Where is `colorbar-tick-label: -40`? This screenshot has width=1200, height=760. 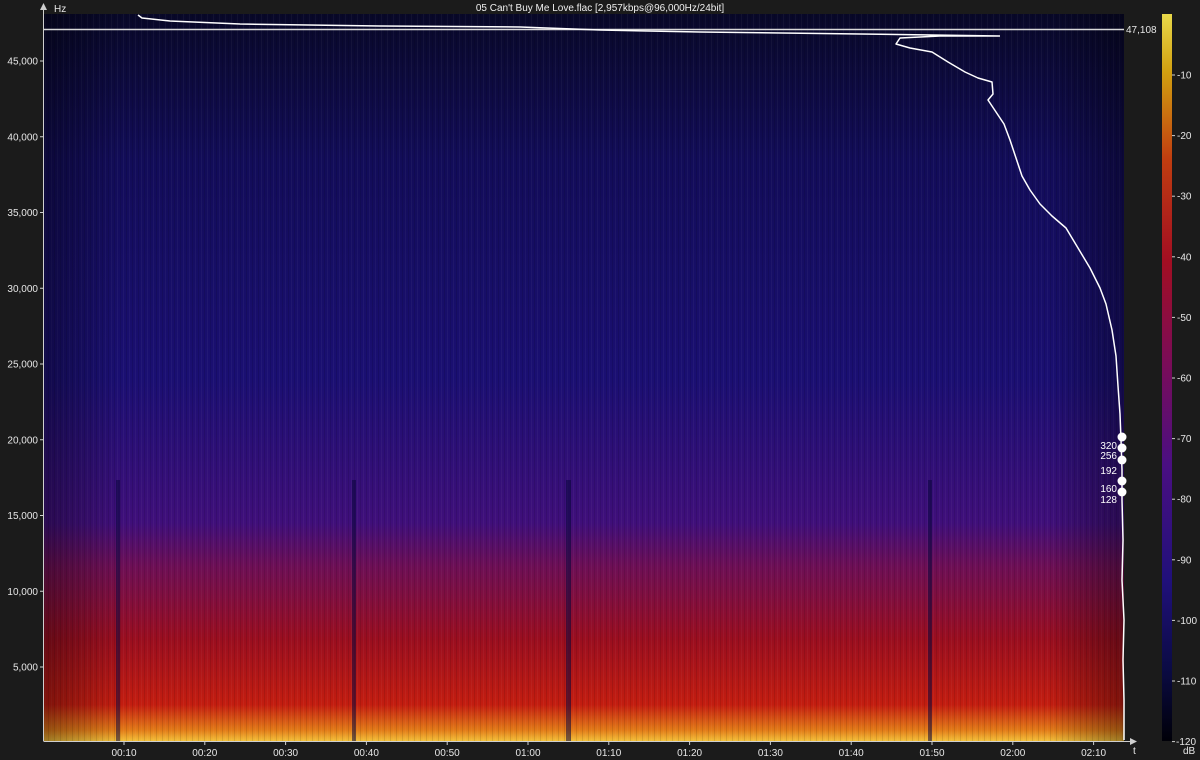 colorbar-tick-label: -40 is located at coordinates (1184, 257).